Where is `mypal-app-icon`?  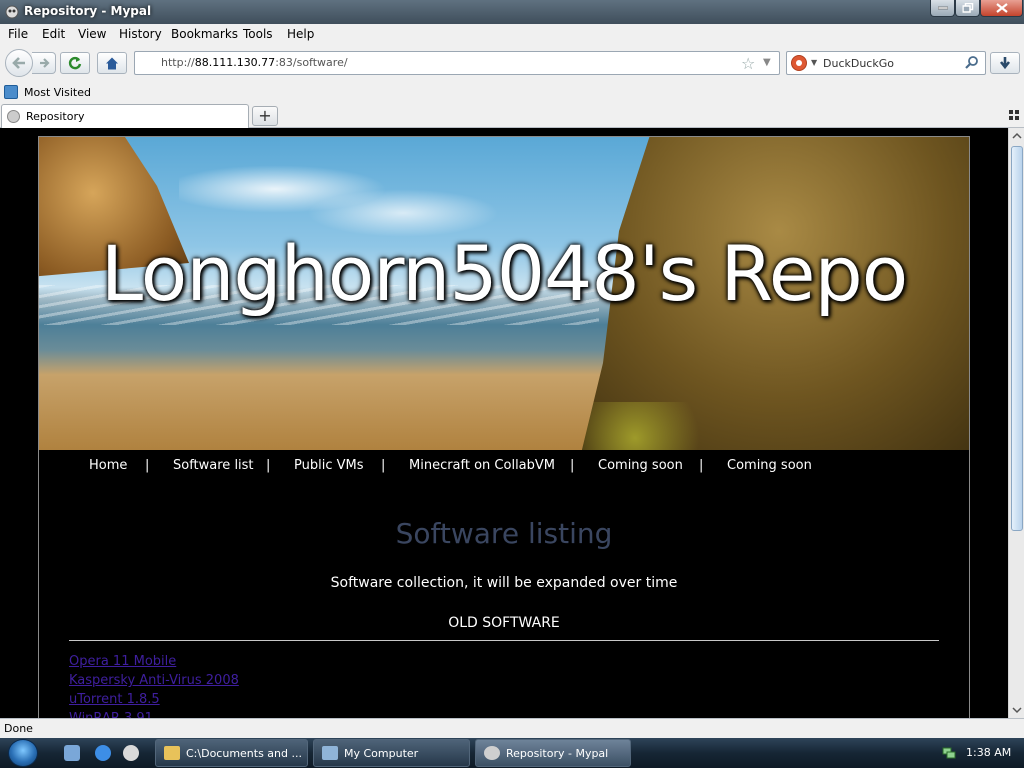 mypal-app-icon is located at coordinates (12, 12).